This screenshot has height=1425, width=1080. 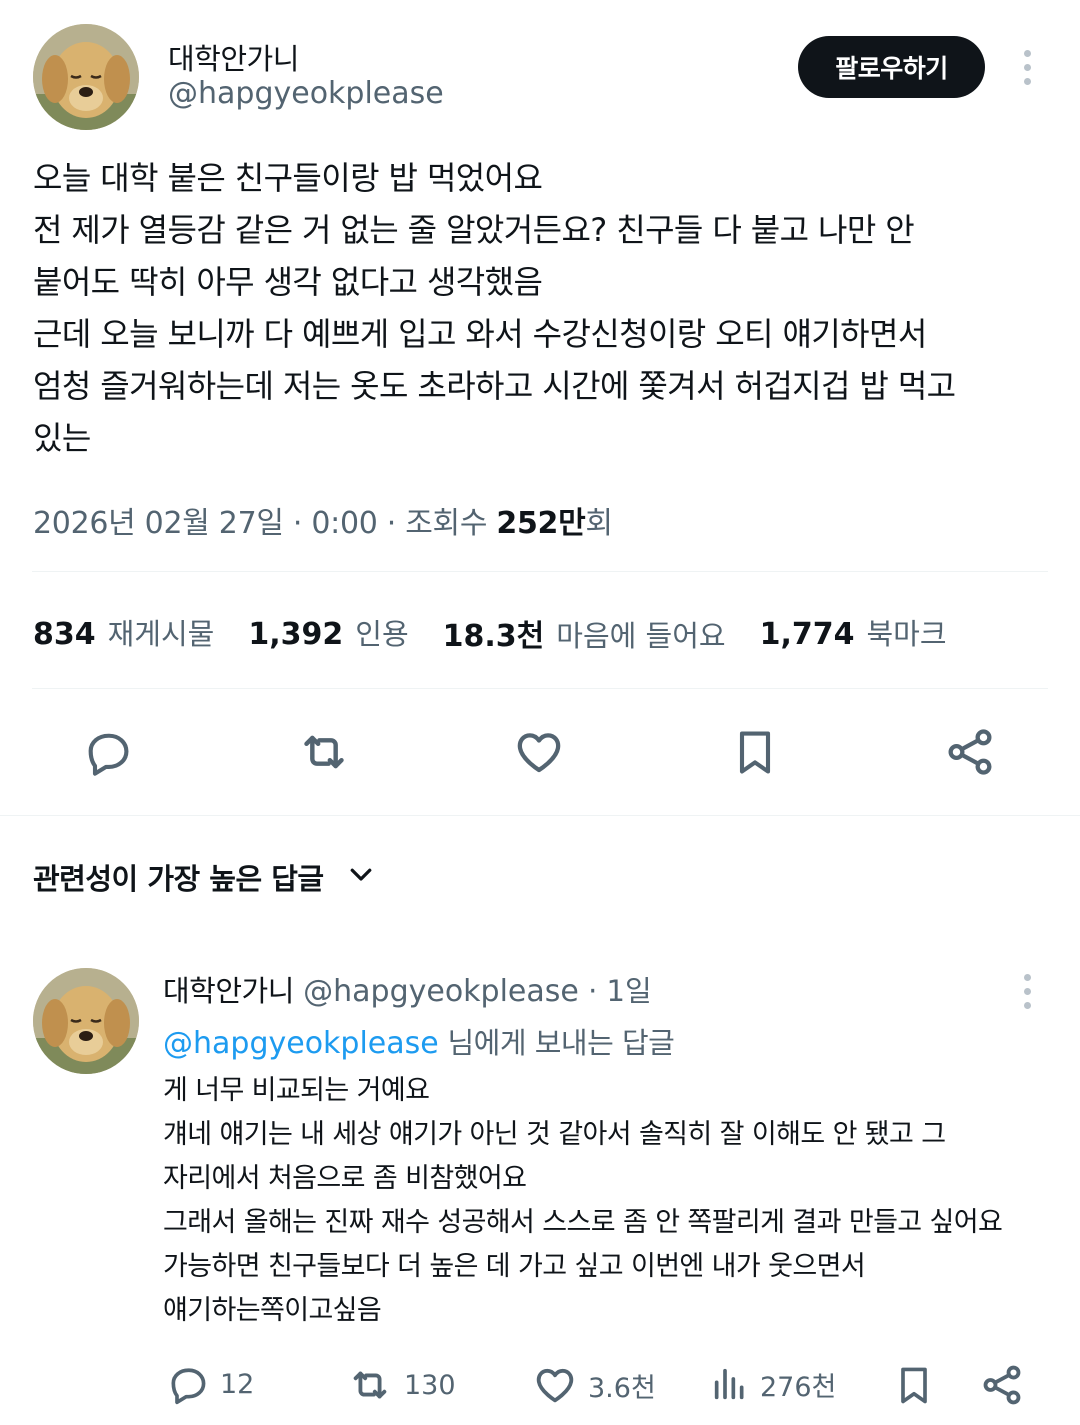 I want to click on reply-line: 얘기하는쪽이고싶음, so click(x=272, y=1310).